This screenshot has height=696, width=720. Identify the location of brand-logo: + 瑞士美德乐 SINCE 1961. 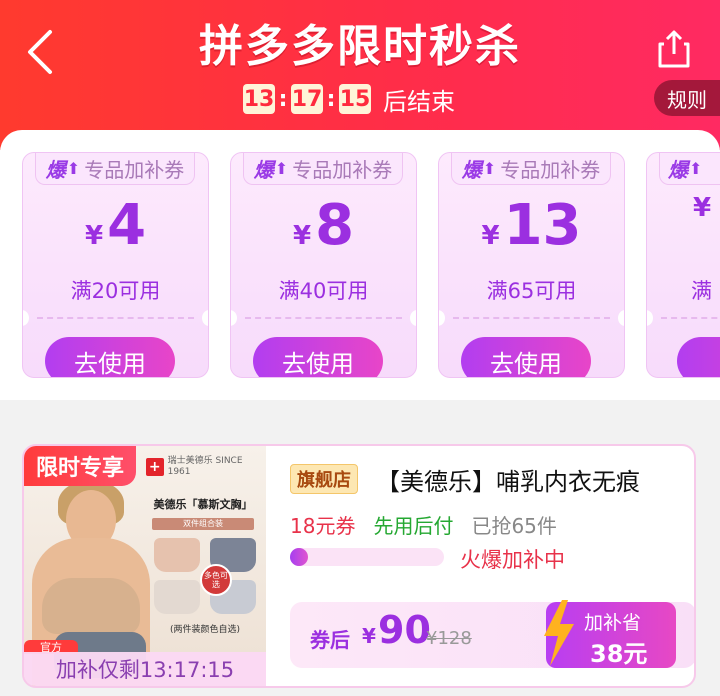
(206, 467).